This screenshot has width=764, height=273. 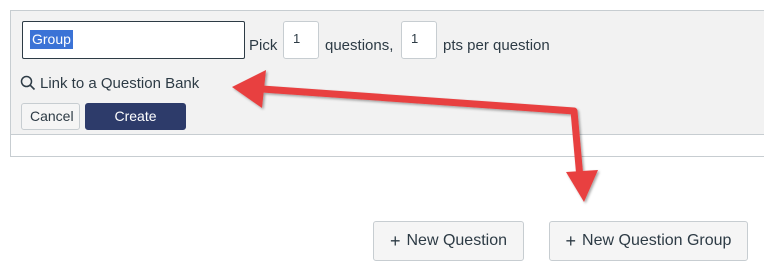 What do you see at coordinates (415, 38) in the screenshot?
I see `points-value: 1` at bounding box center [415, 38].